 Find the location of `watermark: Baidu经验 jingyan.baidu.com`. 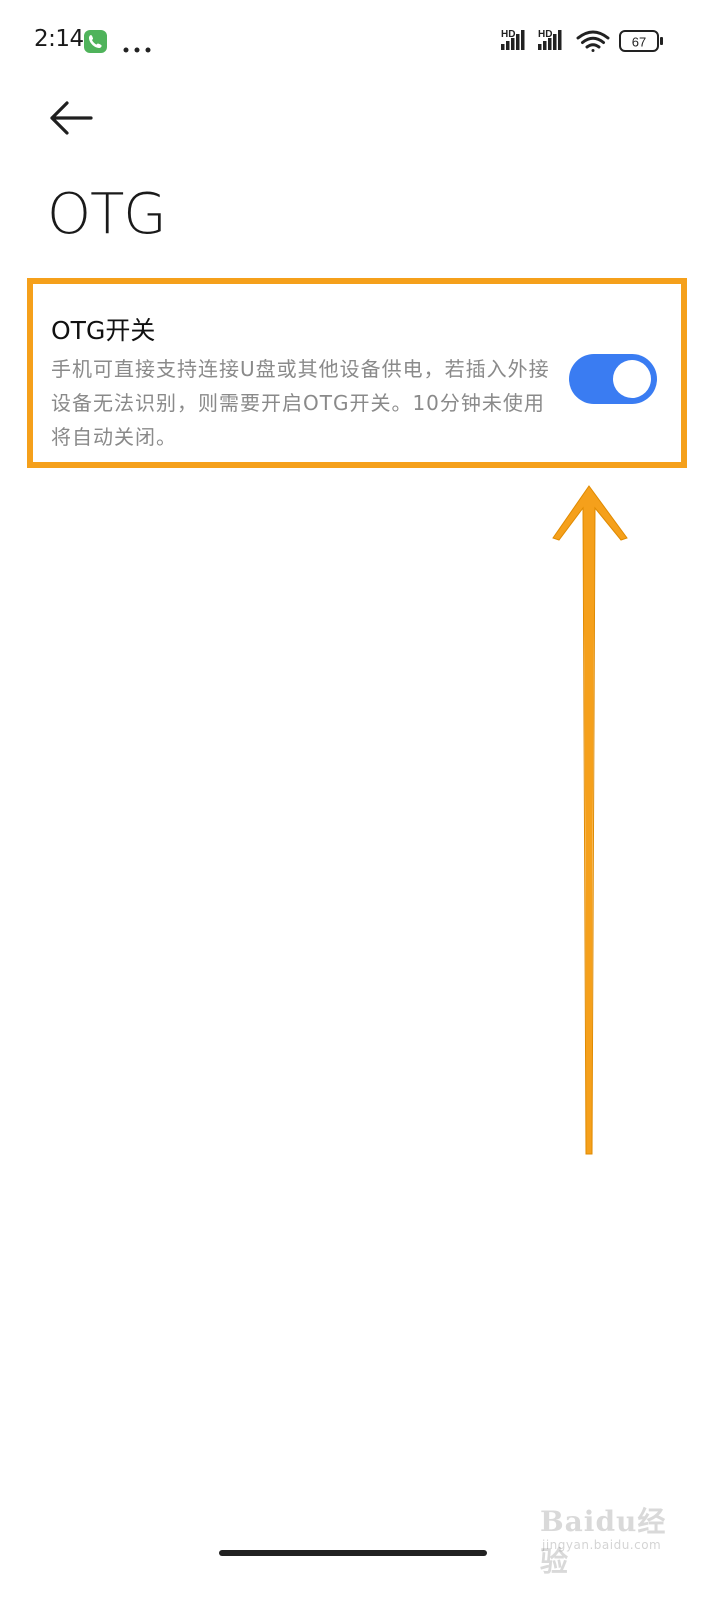

watermark: Baidu经验 jingyan.baidu.com is located at coordinates (610, 1539).